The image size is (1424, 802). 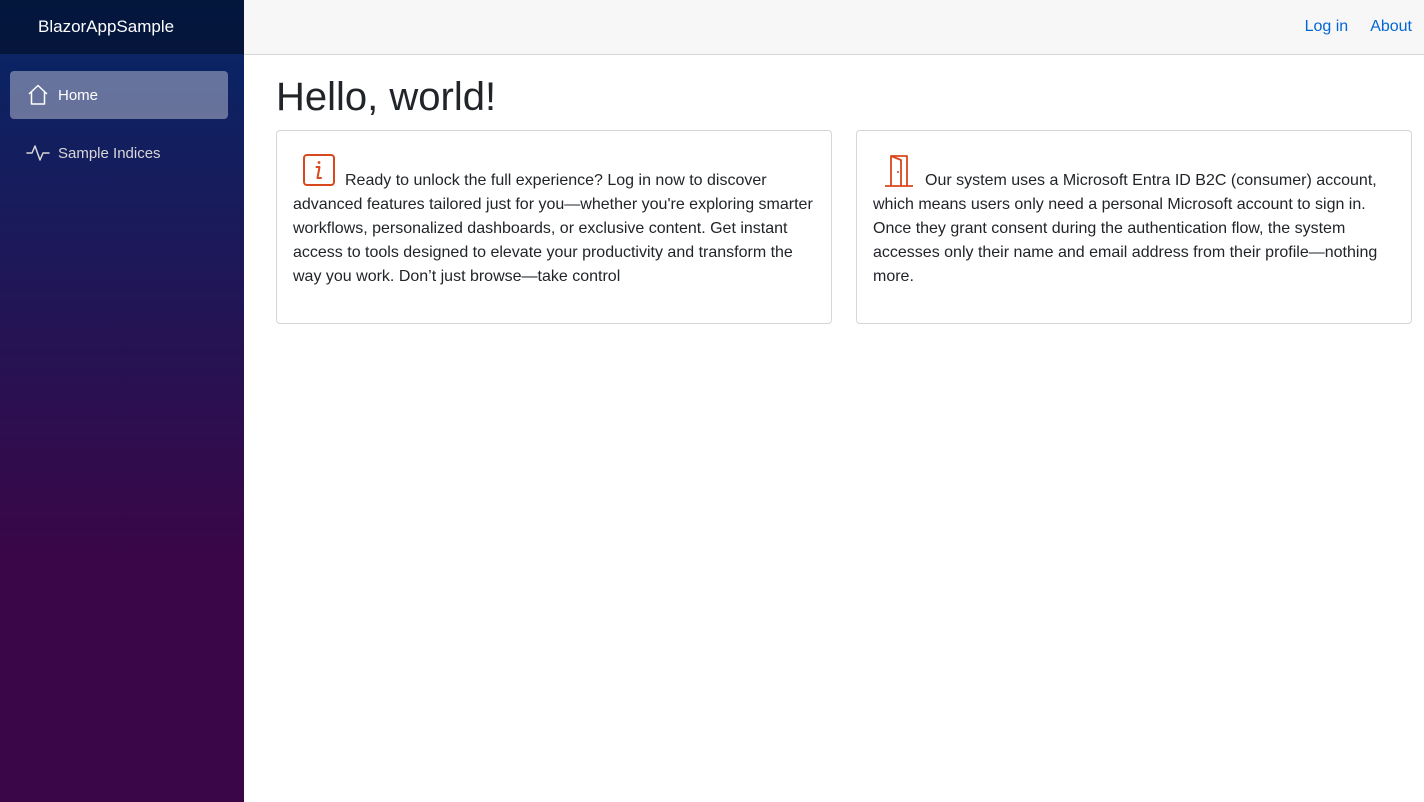 What do you see at coordinates (38, 95) in the screenshot?
I see `home-icon` at bounding box center [38, 95].